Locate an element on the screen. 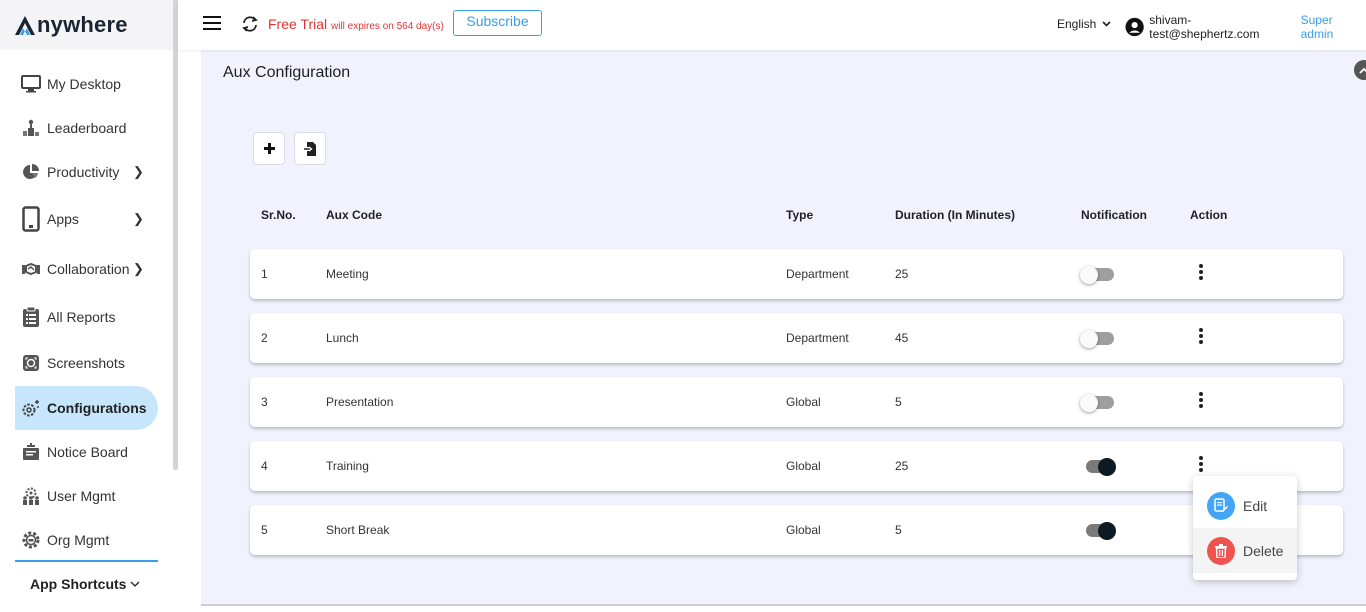  cell-aux-code: Meeting is located at coordinates (347, 274).